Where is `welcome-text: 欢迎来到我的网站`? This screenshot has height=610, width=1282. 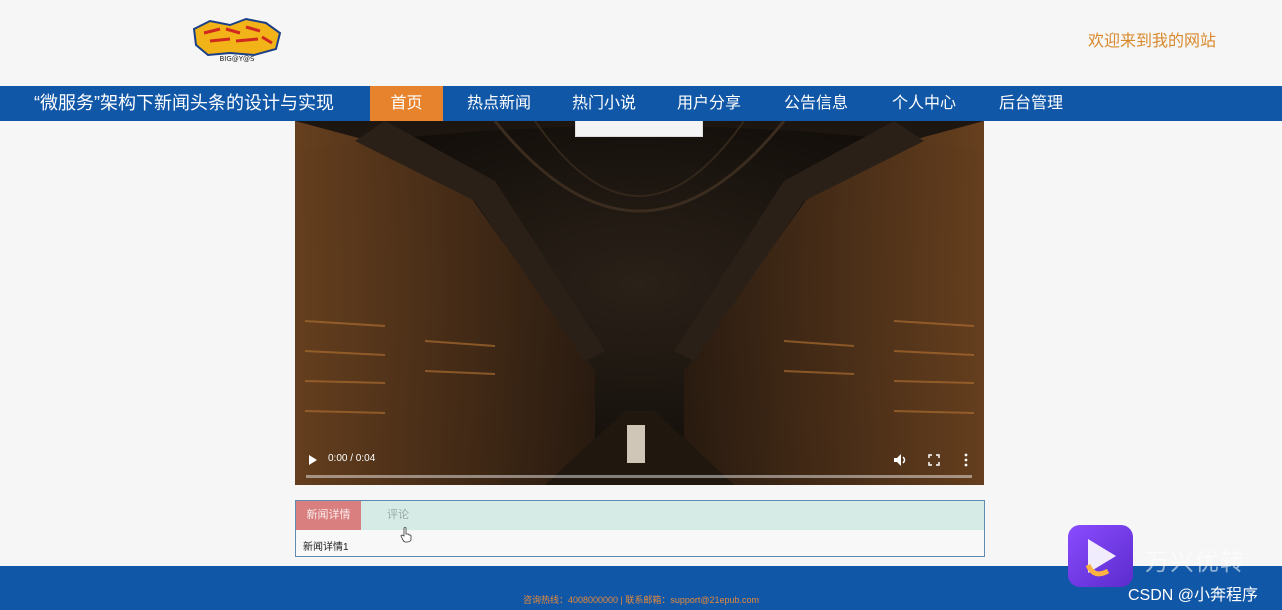 welcome-text: 欢迎来到我的网站 is located at coordinates (1152, 41).